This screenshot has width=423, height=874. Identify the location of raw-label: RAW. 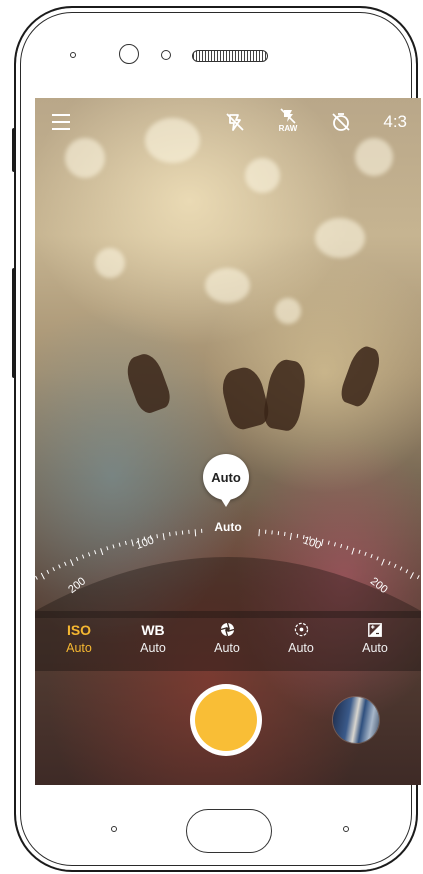
(288, 128).